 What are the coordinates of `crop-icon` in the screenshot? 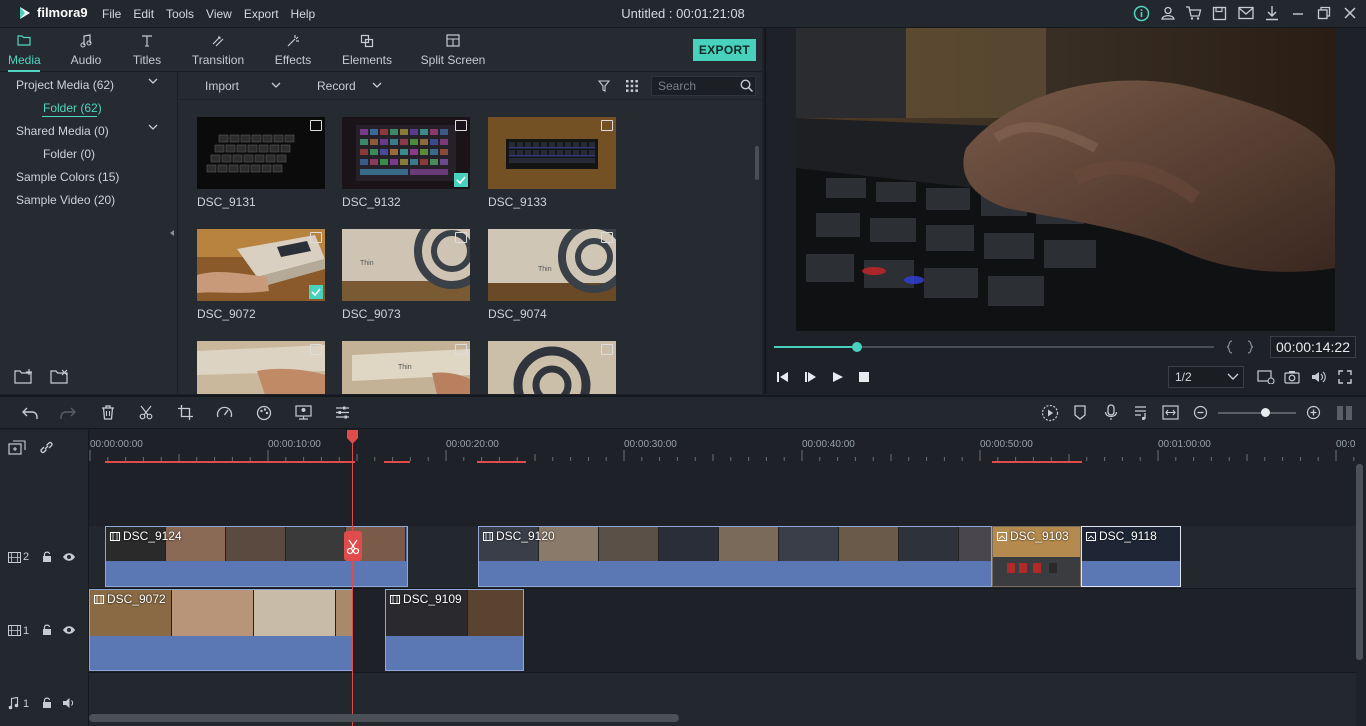 It's located at (185, 412).